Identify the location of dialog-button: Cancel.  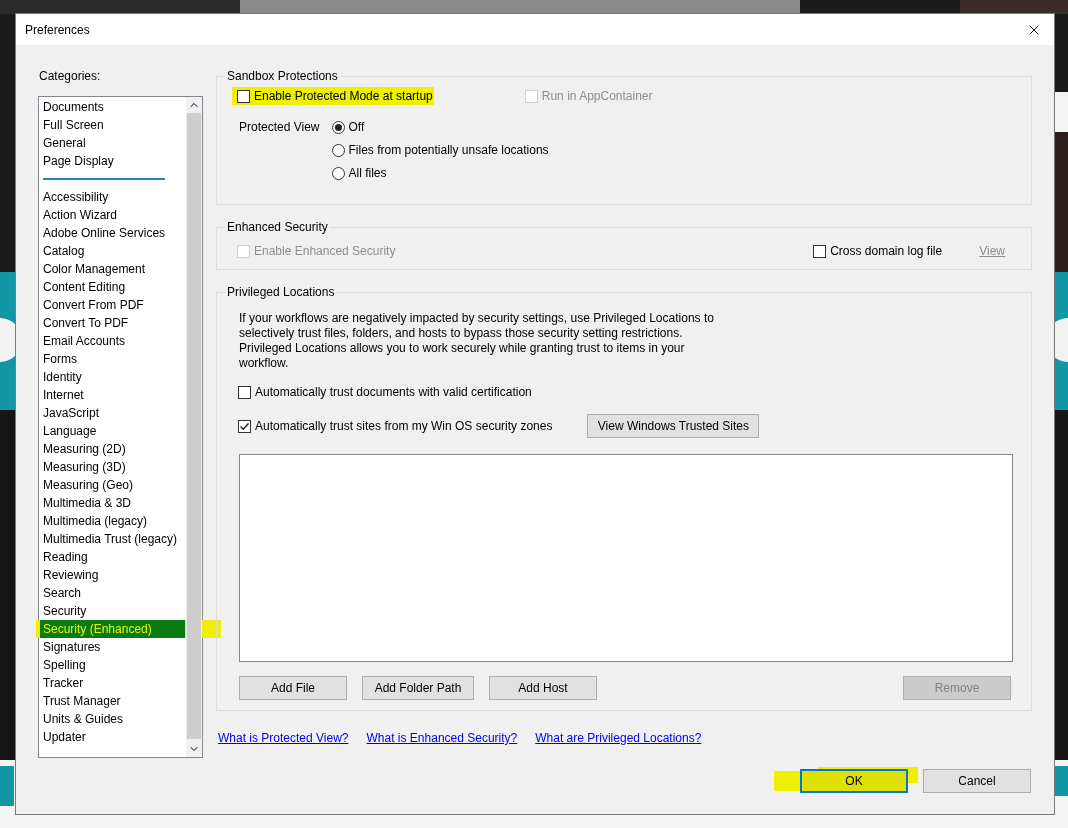
(977, 781).